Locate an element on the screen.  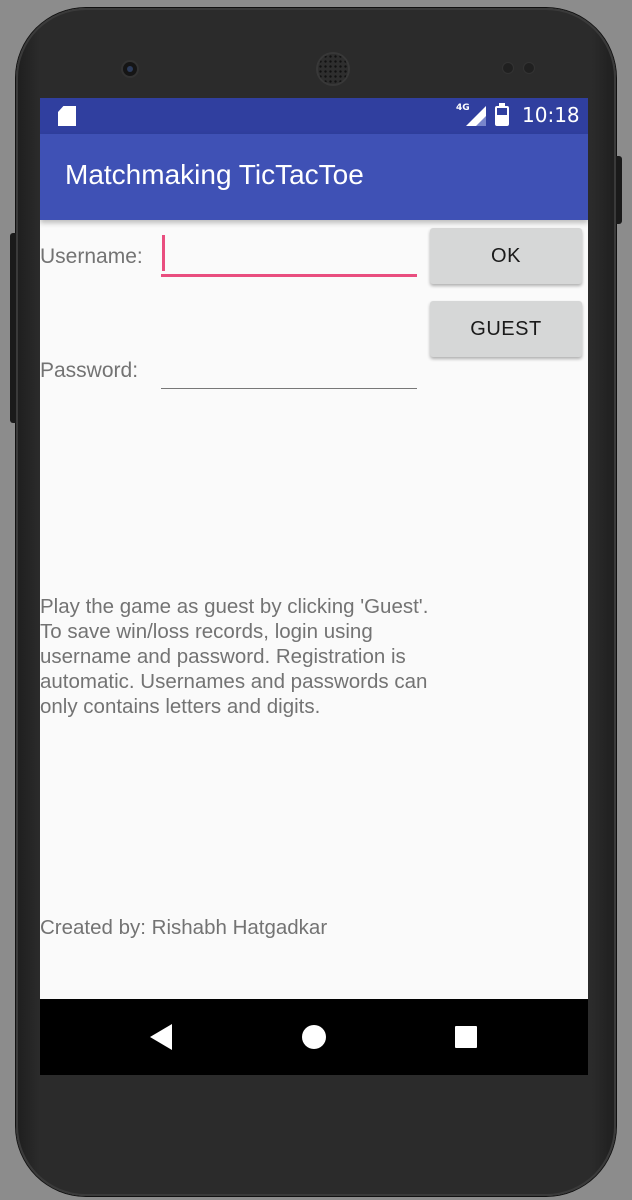
volume-button is located at coordinates (13, 328).